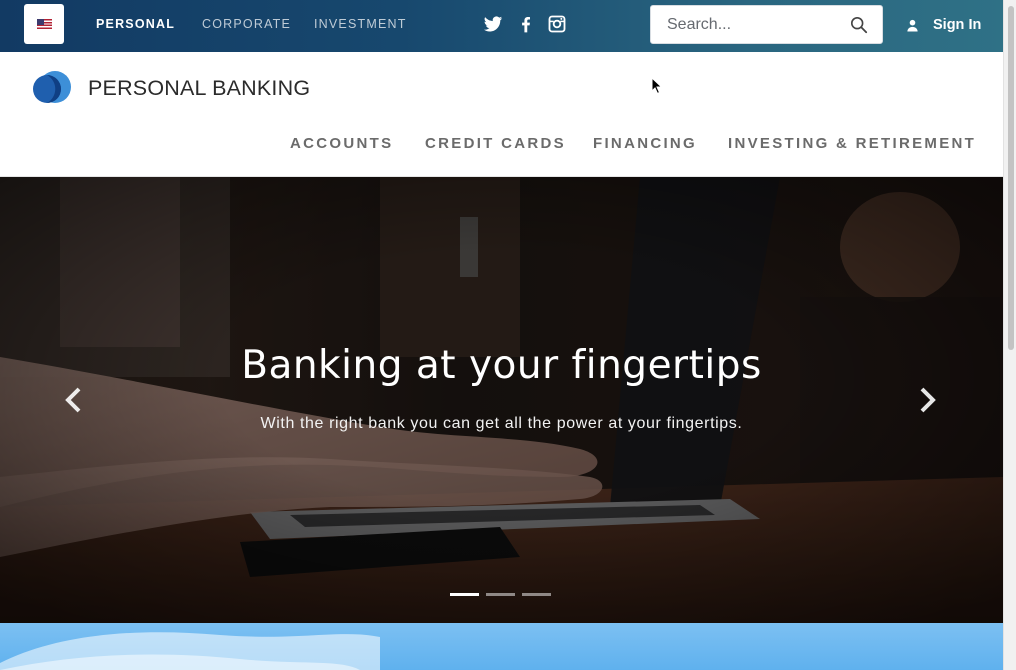  I want to click on instagram-icon, so click(557, 24).